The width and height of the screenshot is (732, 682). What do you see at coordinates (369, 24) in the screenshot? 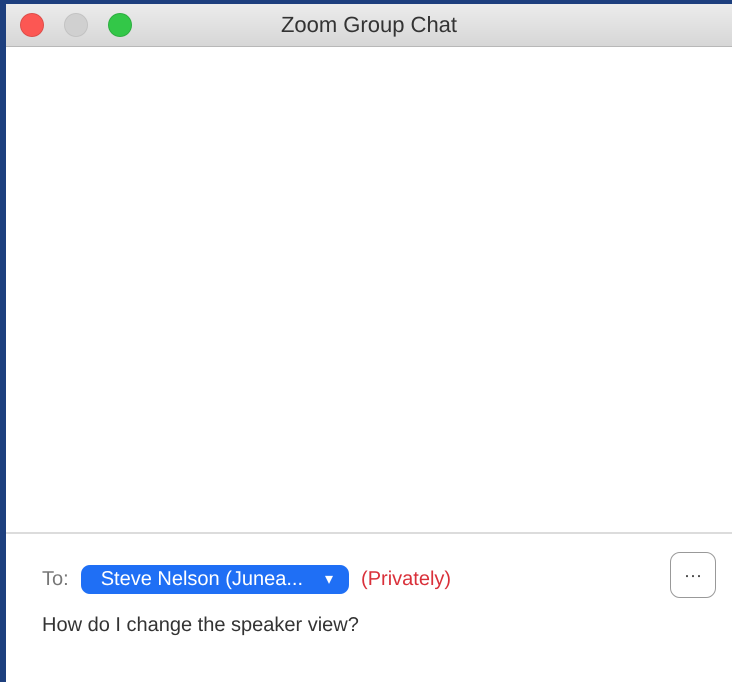
I see `window-title: Zoom Group Chat` at bounding box center [369, 24].